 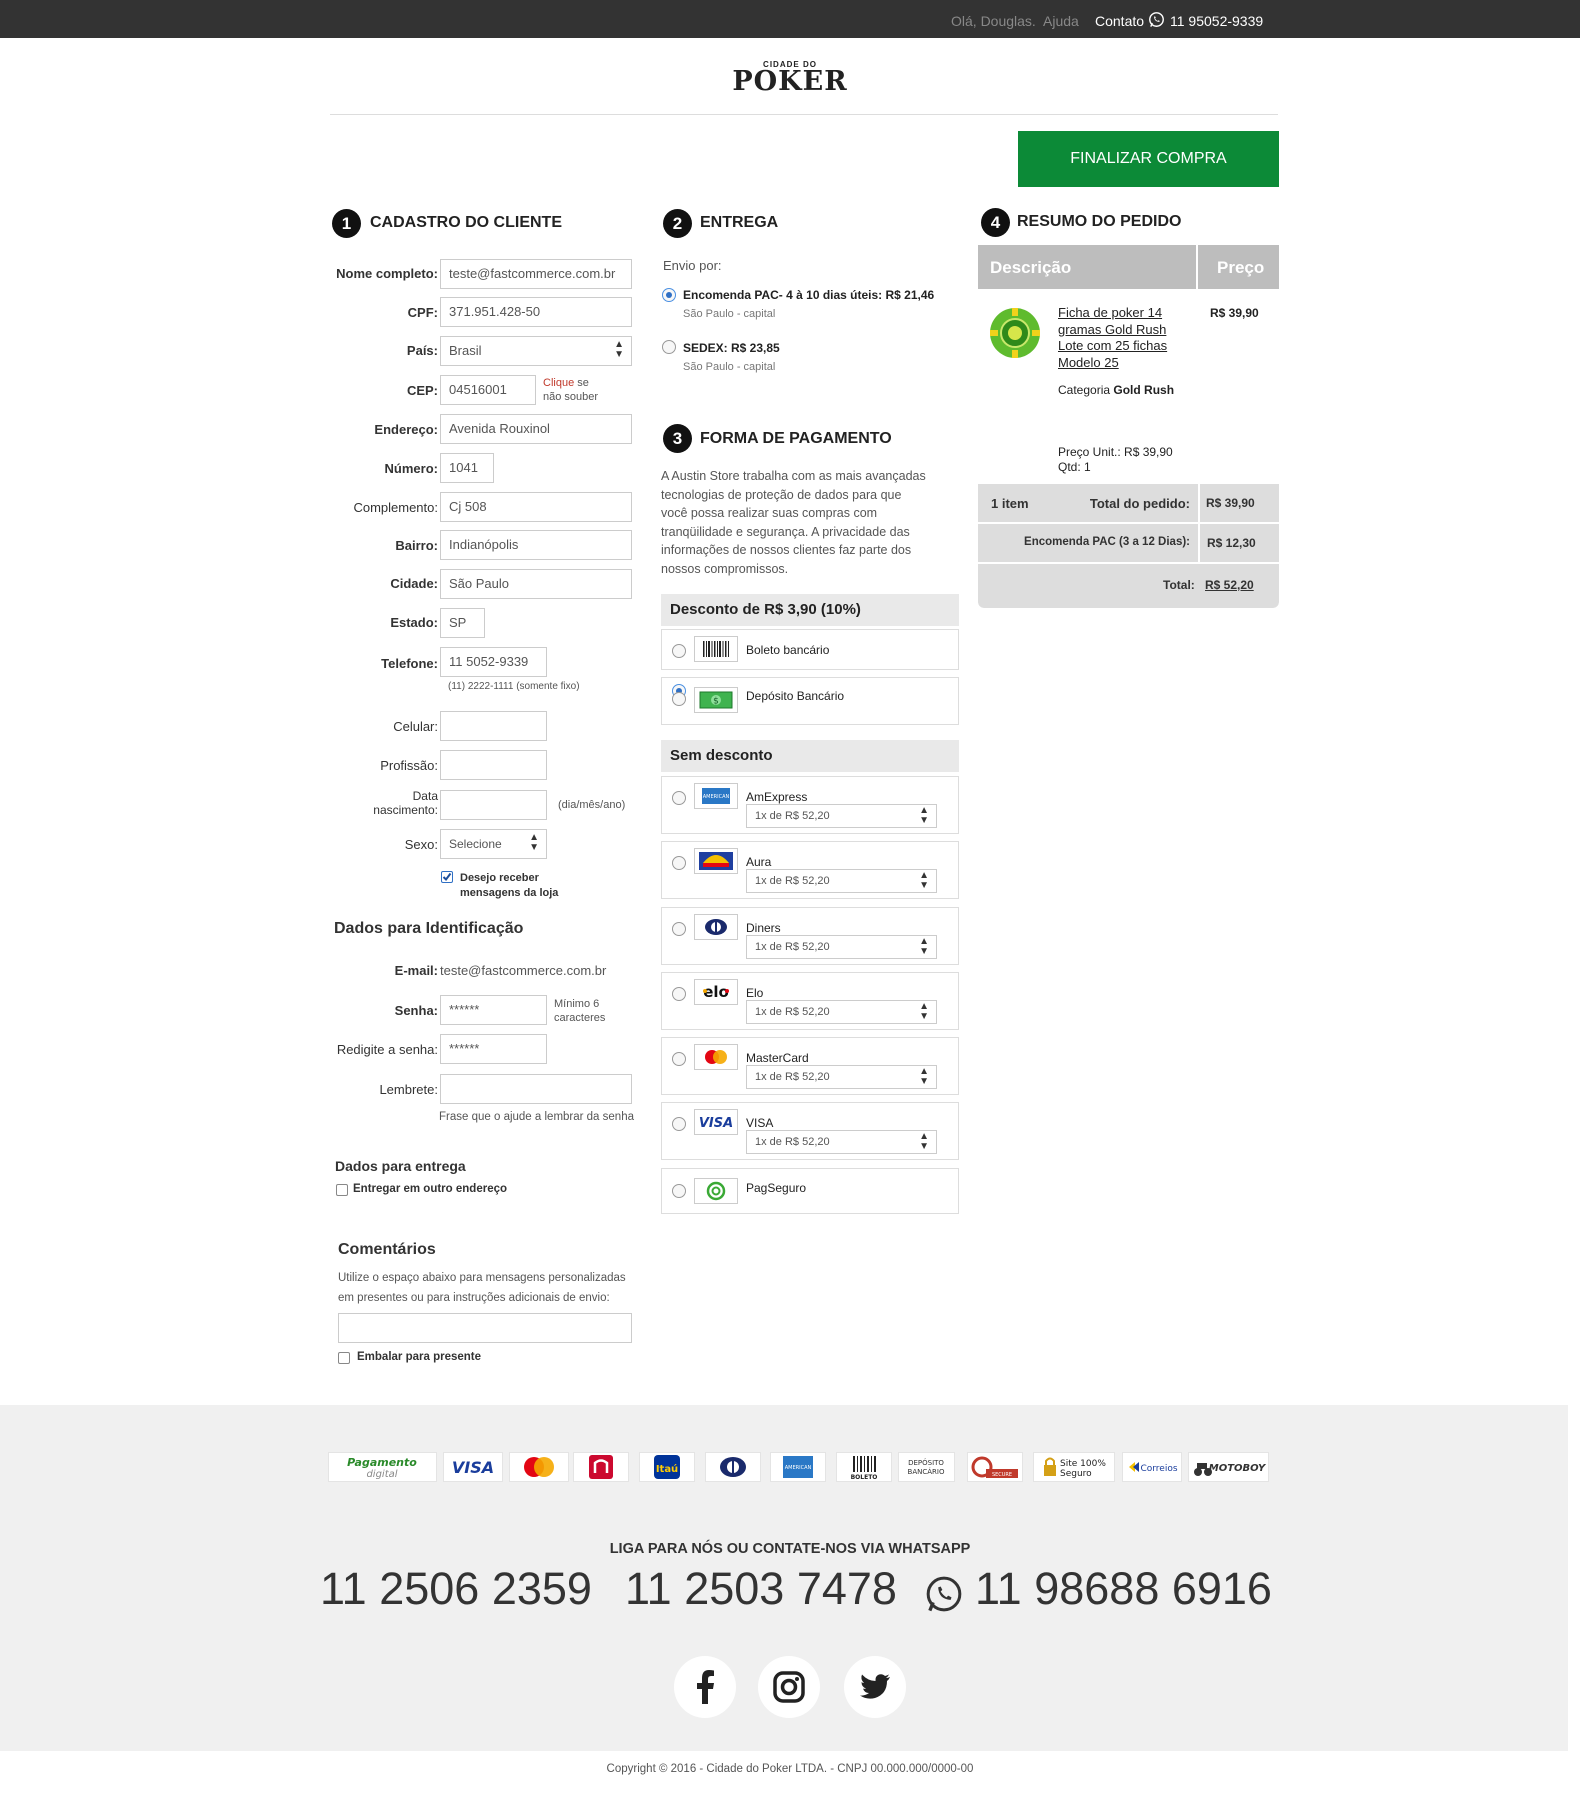 I want to click on senha-label: Senha:, so click(x=416, y=1010).